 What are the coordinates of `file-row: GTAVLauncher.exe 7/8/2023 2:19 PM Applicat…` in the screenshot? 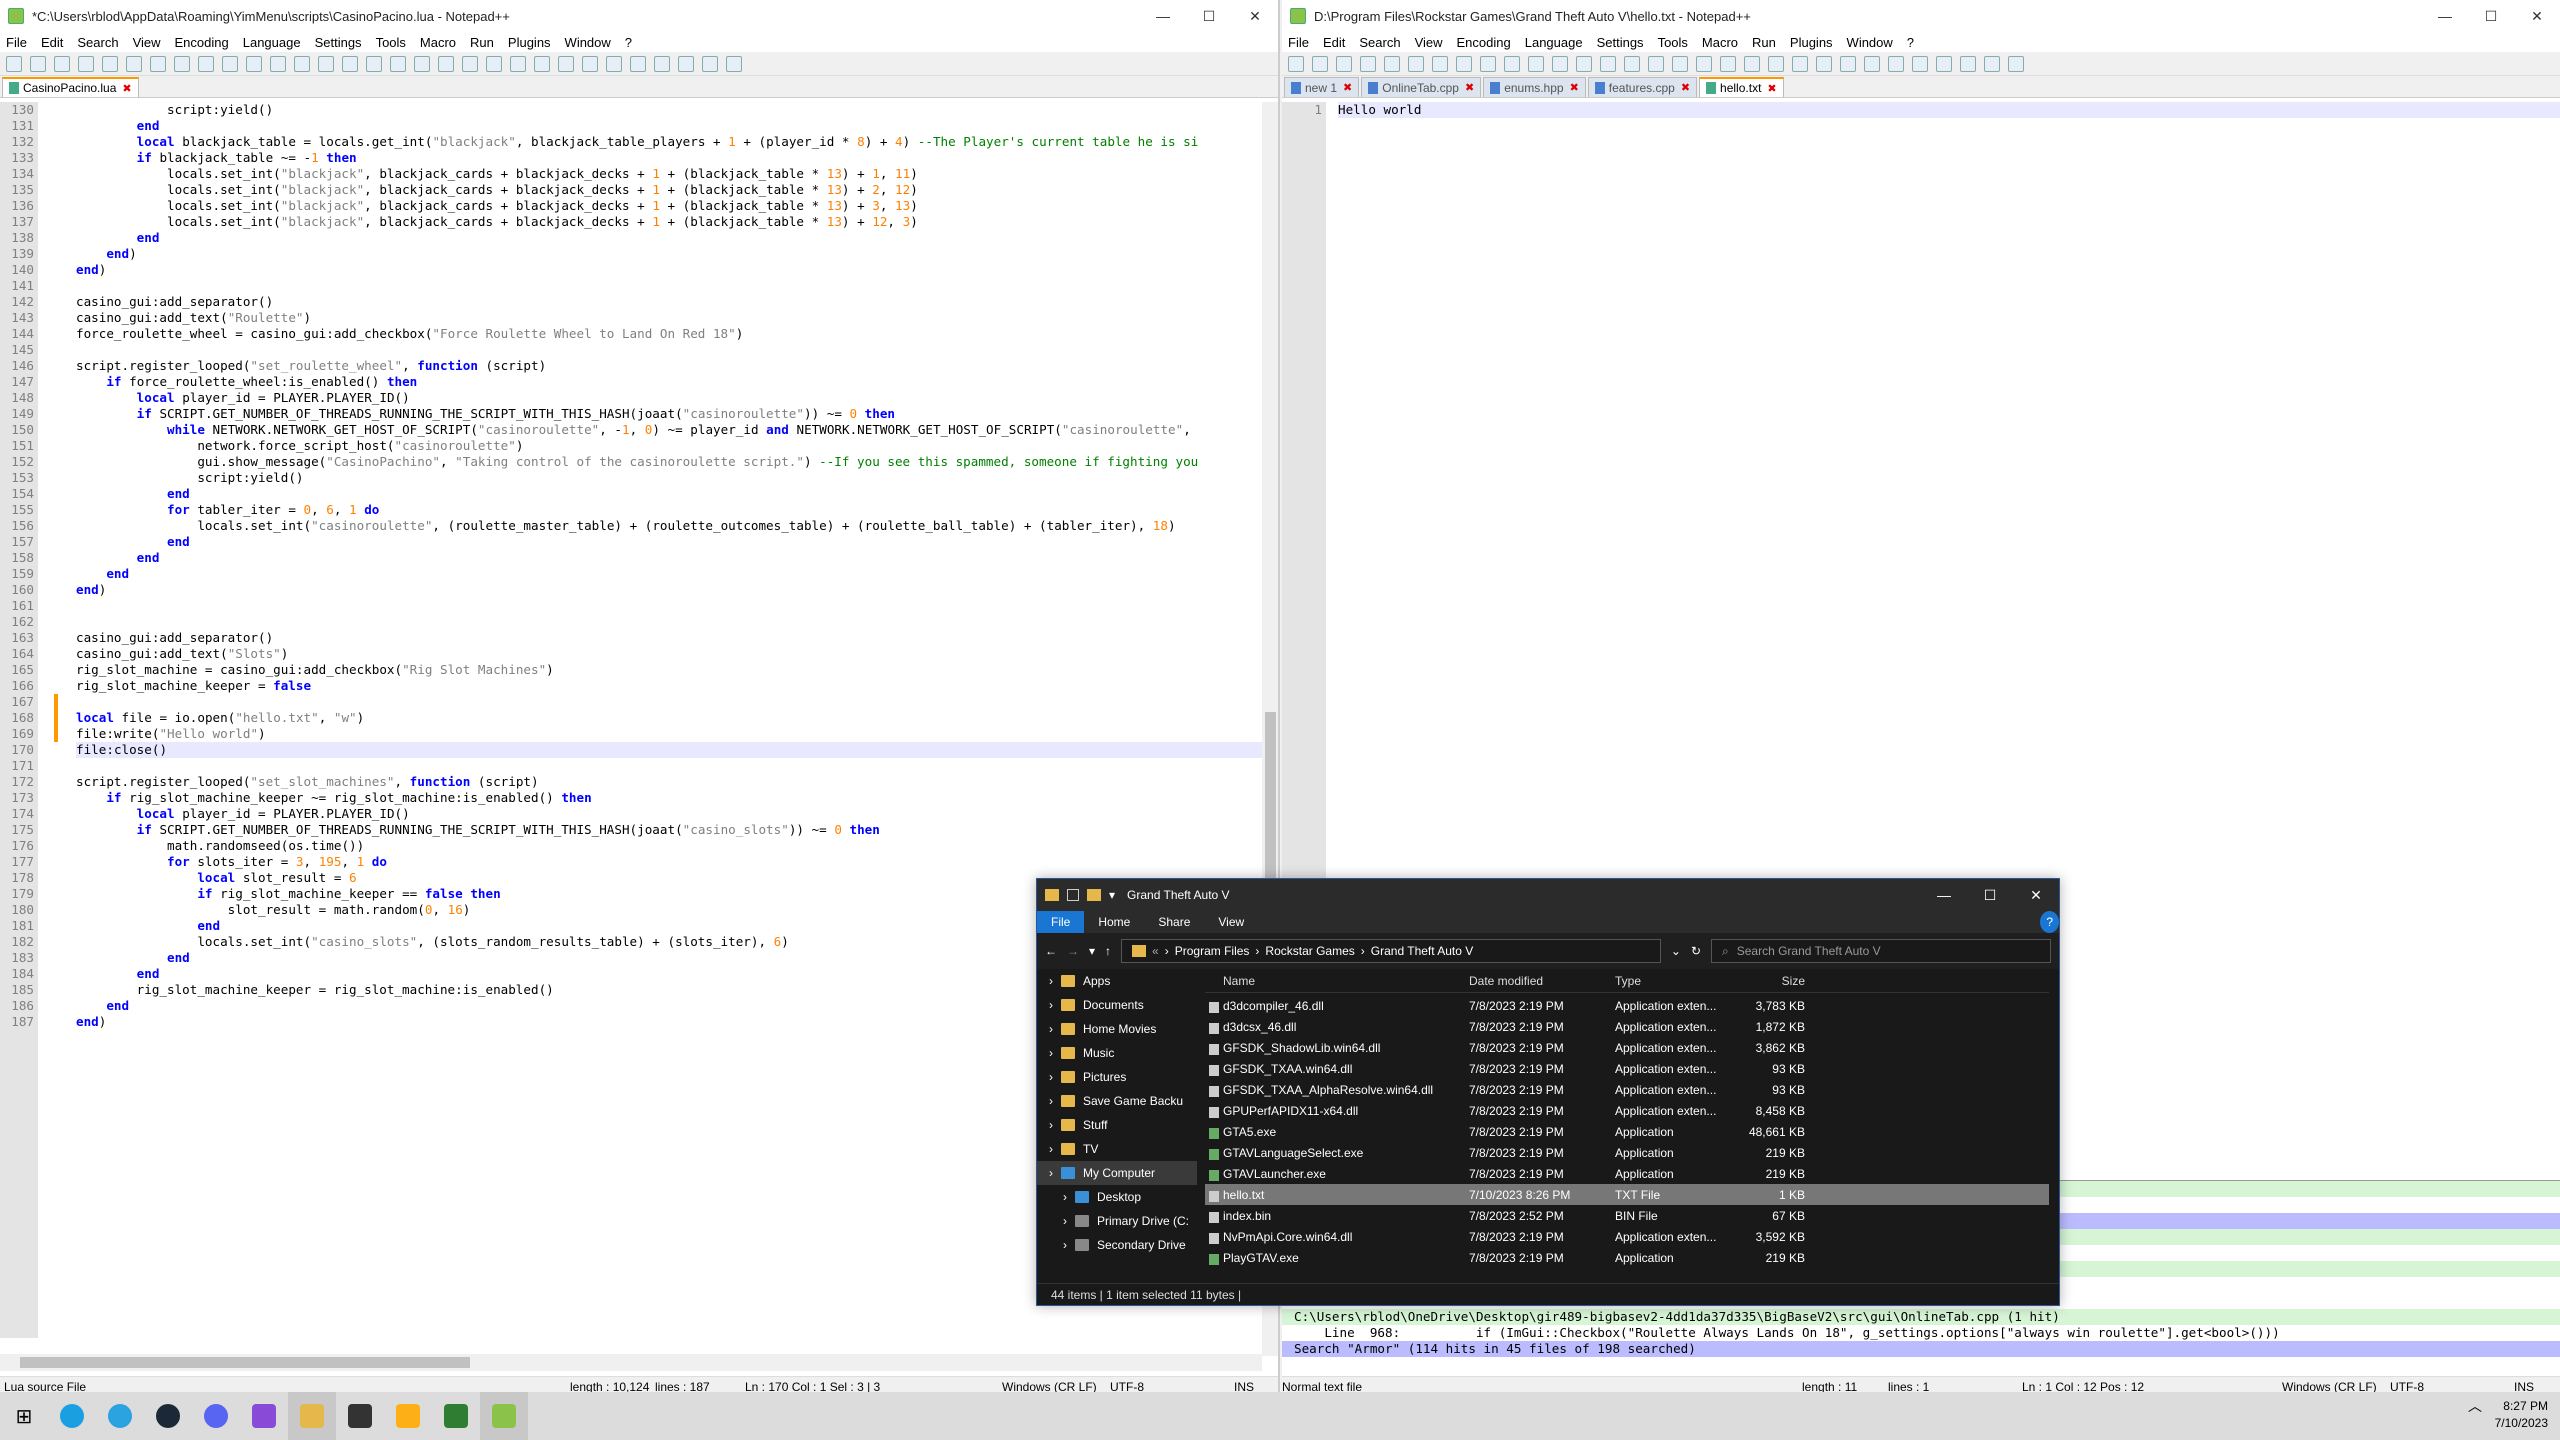 It's located at (1627, 1173).